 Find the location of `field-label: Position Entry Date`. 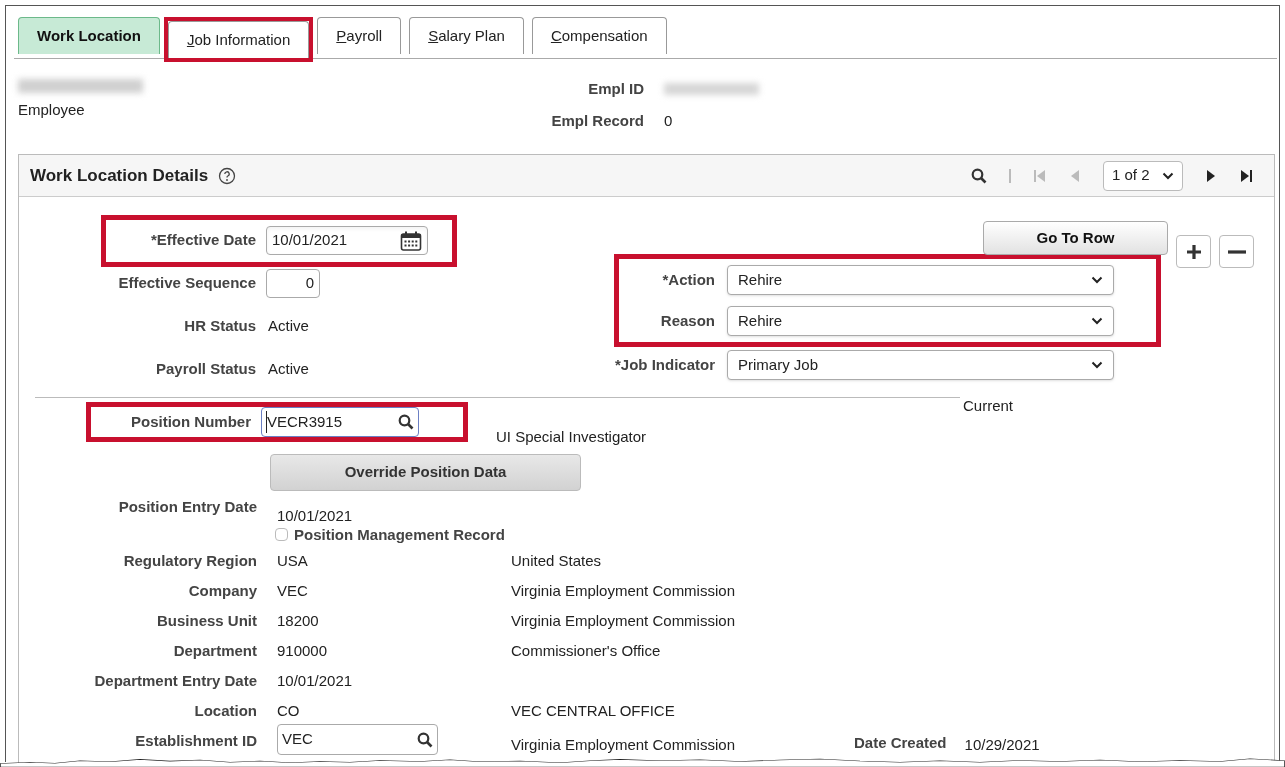

field-label: Position Entry Date is located at coordinates (187, 506).